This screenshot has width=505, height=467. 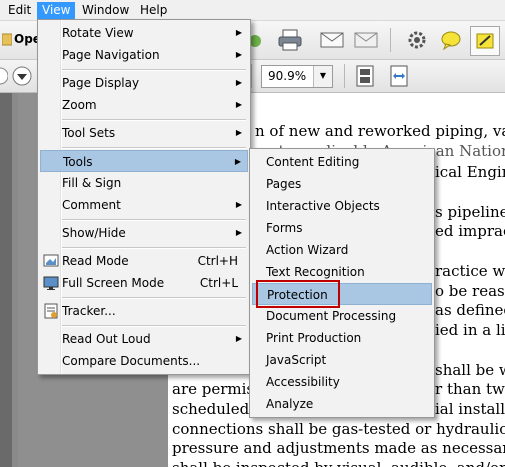 I want to click on menu-item-label: Rotate View, so click(x=98, y=33).